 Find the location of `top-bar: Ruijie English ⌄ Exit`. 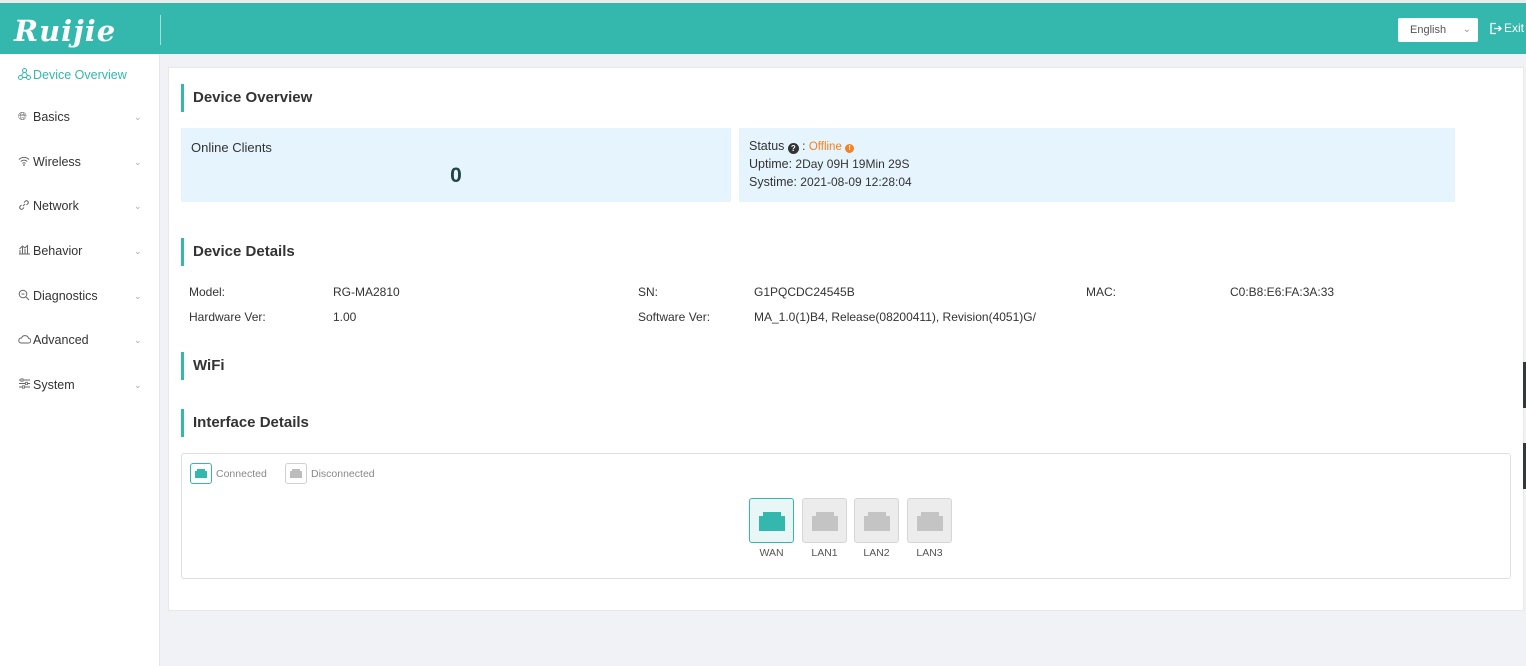

top-bar: Ruijie English ⌄ Exit is located at coordinates (763, 27).